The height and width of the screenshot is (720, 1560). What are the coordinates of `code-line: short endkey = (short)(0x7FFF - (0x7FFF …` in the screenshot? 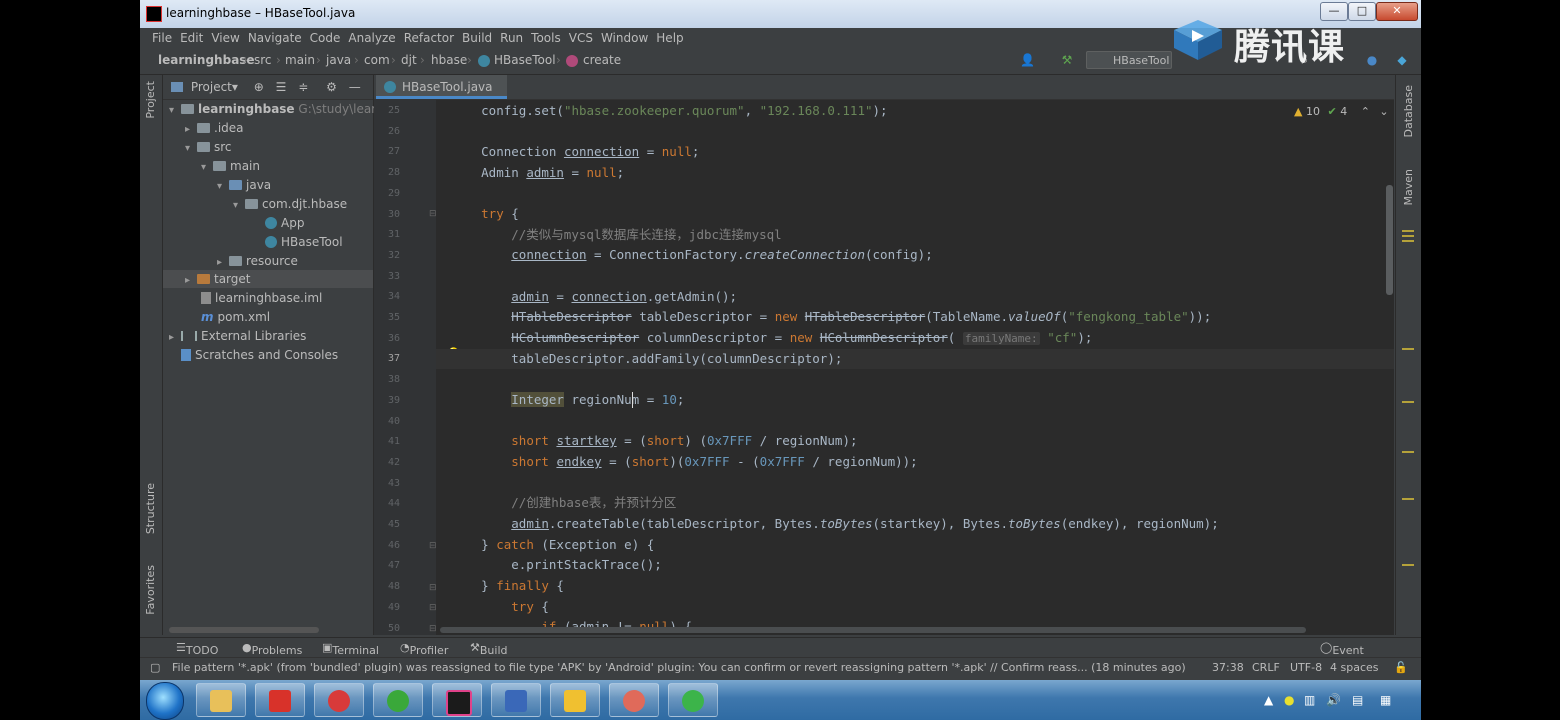 It's located at (915, 462).